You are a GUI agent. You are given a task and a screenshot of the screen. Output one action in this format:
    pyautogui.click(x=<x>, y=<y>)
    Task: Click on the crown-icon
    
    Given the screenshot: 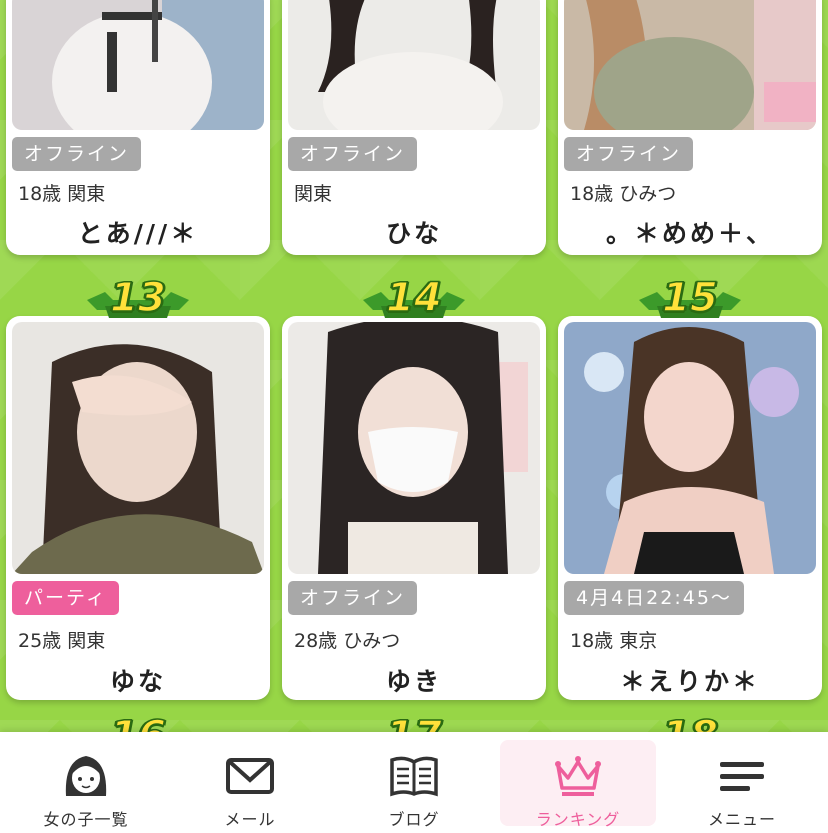 What is the action you would take?
    pyautogui.click(x=578, y=776)
    